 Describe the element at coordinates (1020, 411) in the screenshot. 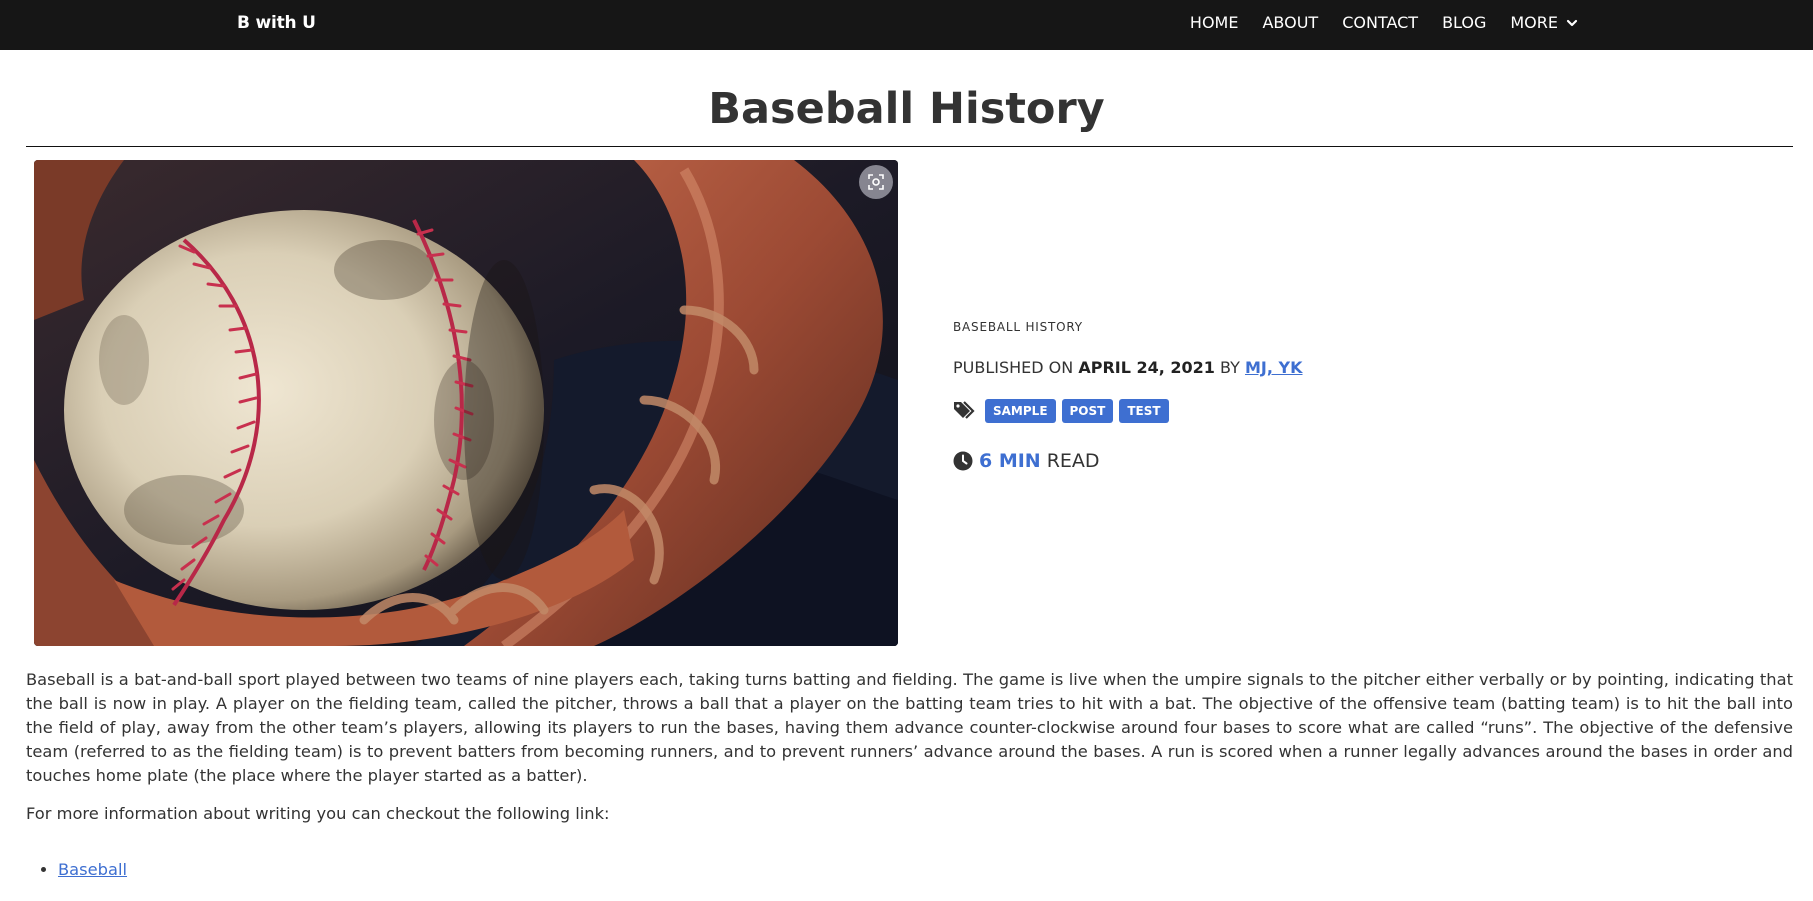

I see `tag-sample: SAMPLE` at that location.